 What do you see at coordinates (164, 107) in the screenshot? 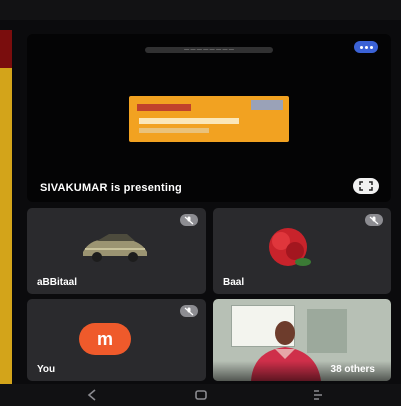
I see `slide-header-band` at bounding box center [164, 107].